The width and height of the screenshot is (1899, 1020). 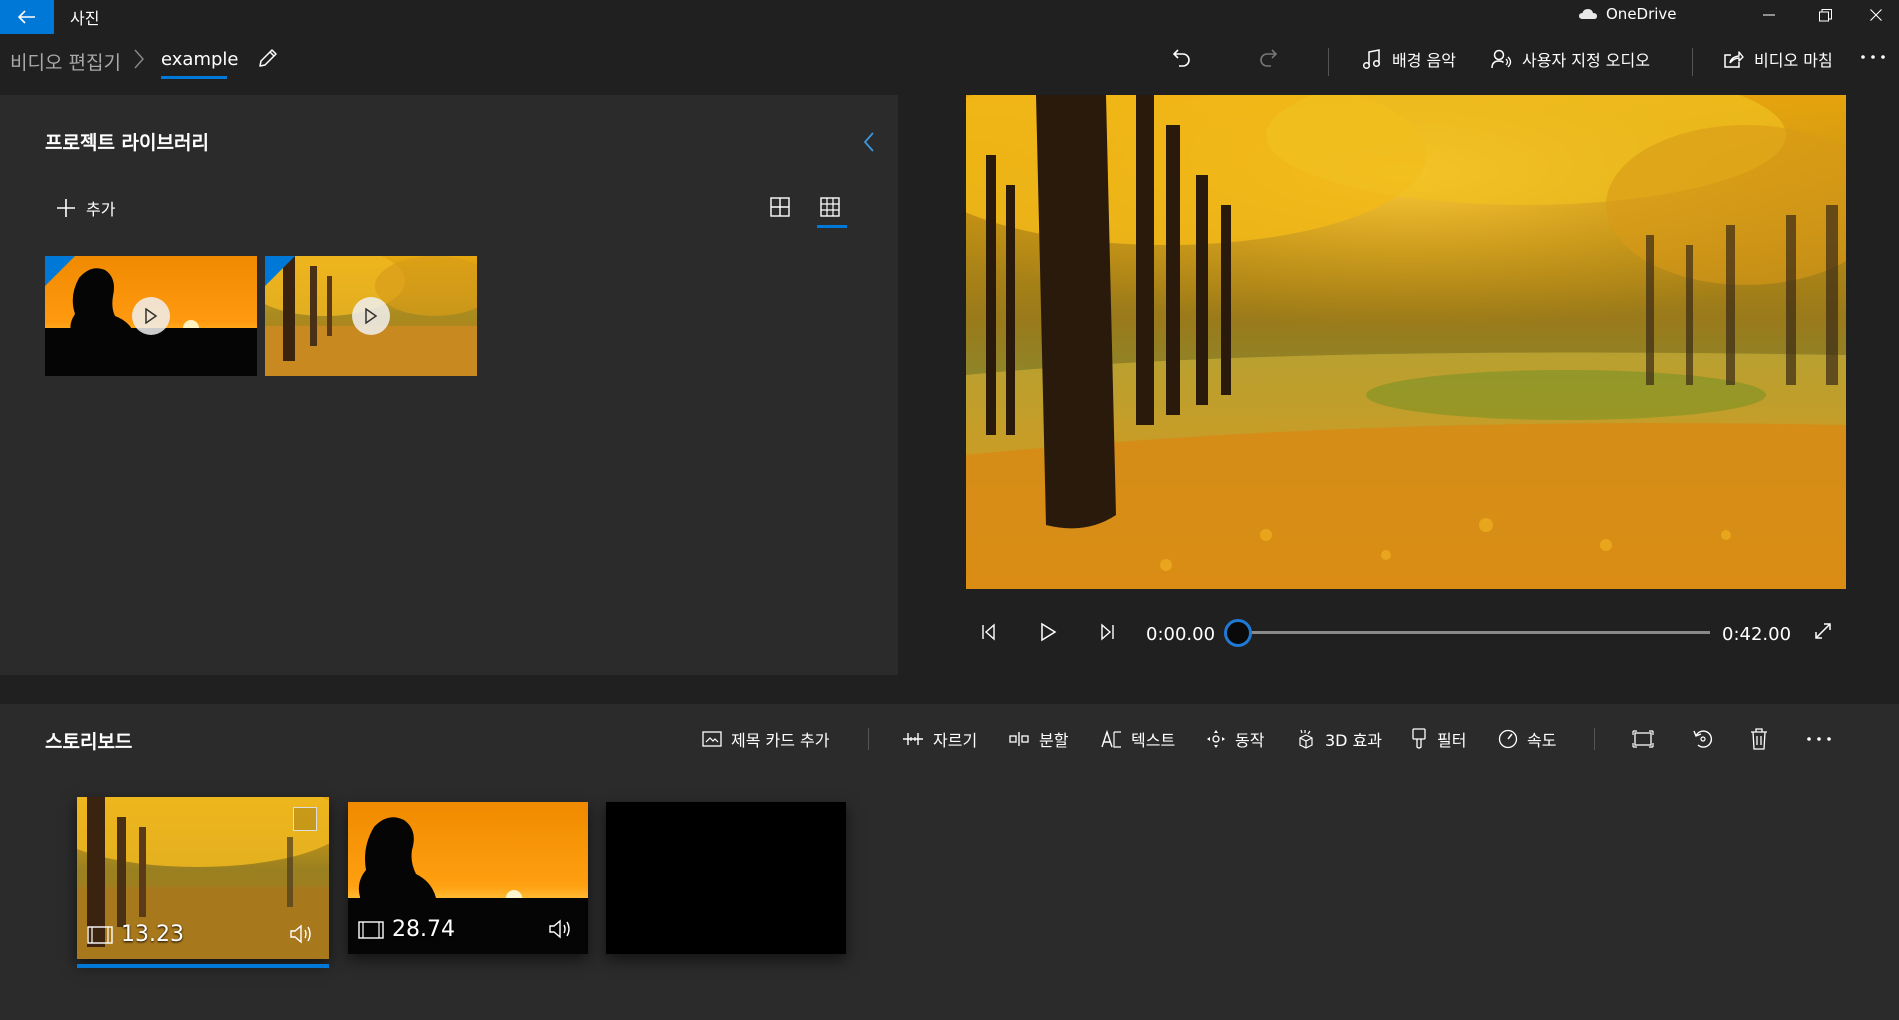 I want to click on library-clip-sunset, so click(x=151, y=316).